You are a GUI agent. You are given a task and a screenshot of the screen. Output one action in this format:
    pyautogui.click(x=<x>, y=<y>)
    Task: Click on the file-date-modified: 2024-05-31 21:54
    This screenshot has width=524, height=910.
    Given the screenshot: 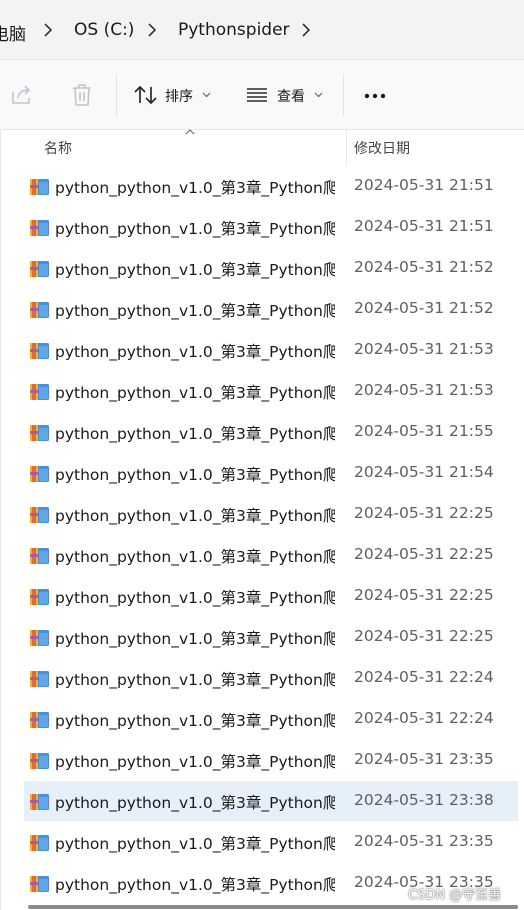 What is the action you would take?
    pyautogui.click(x=424, y=472)
    